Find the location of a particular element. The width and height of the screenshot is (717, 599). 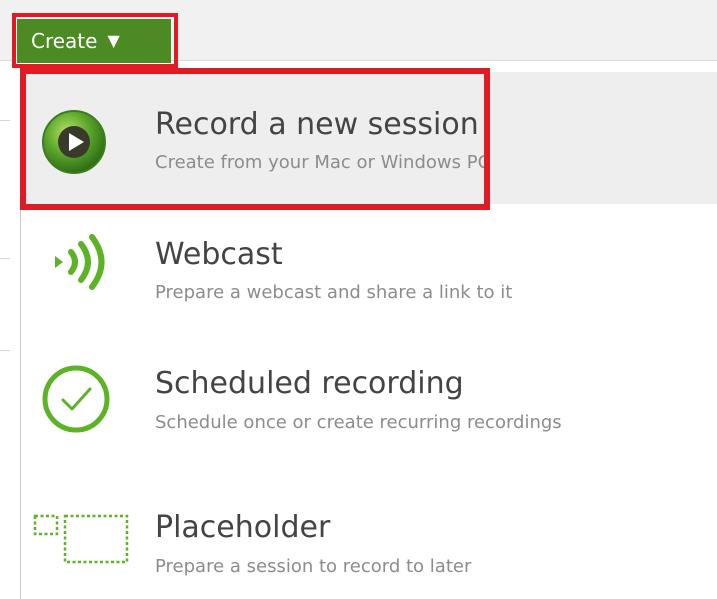

menu-item-title: Placeholder is located at coordinates (243, 527).